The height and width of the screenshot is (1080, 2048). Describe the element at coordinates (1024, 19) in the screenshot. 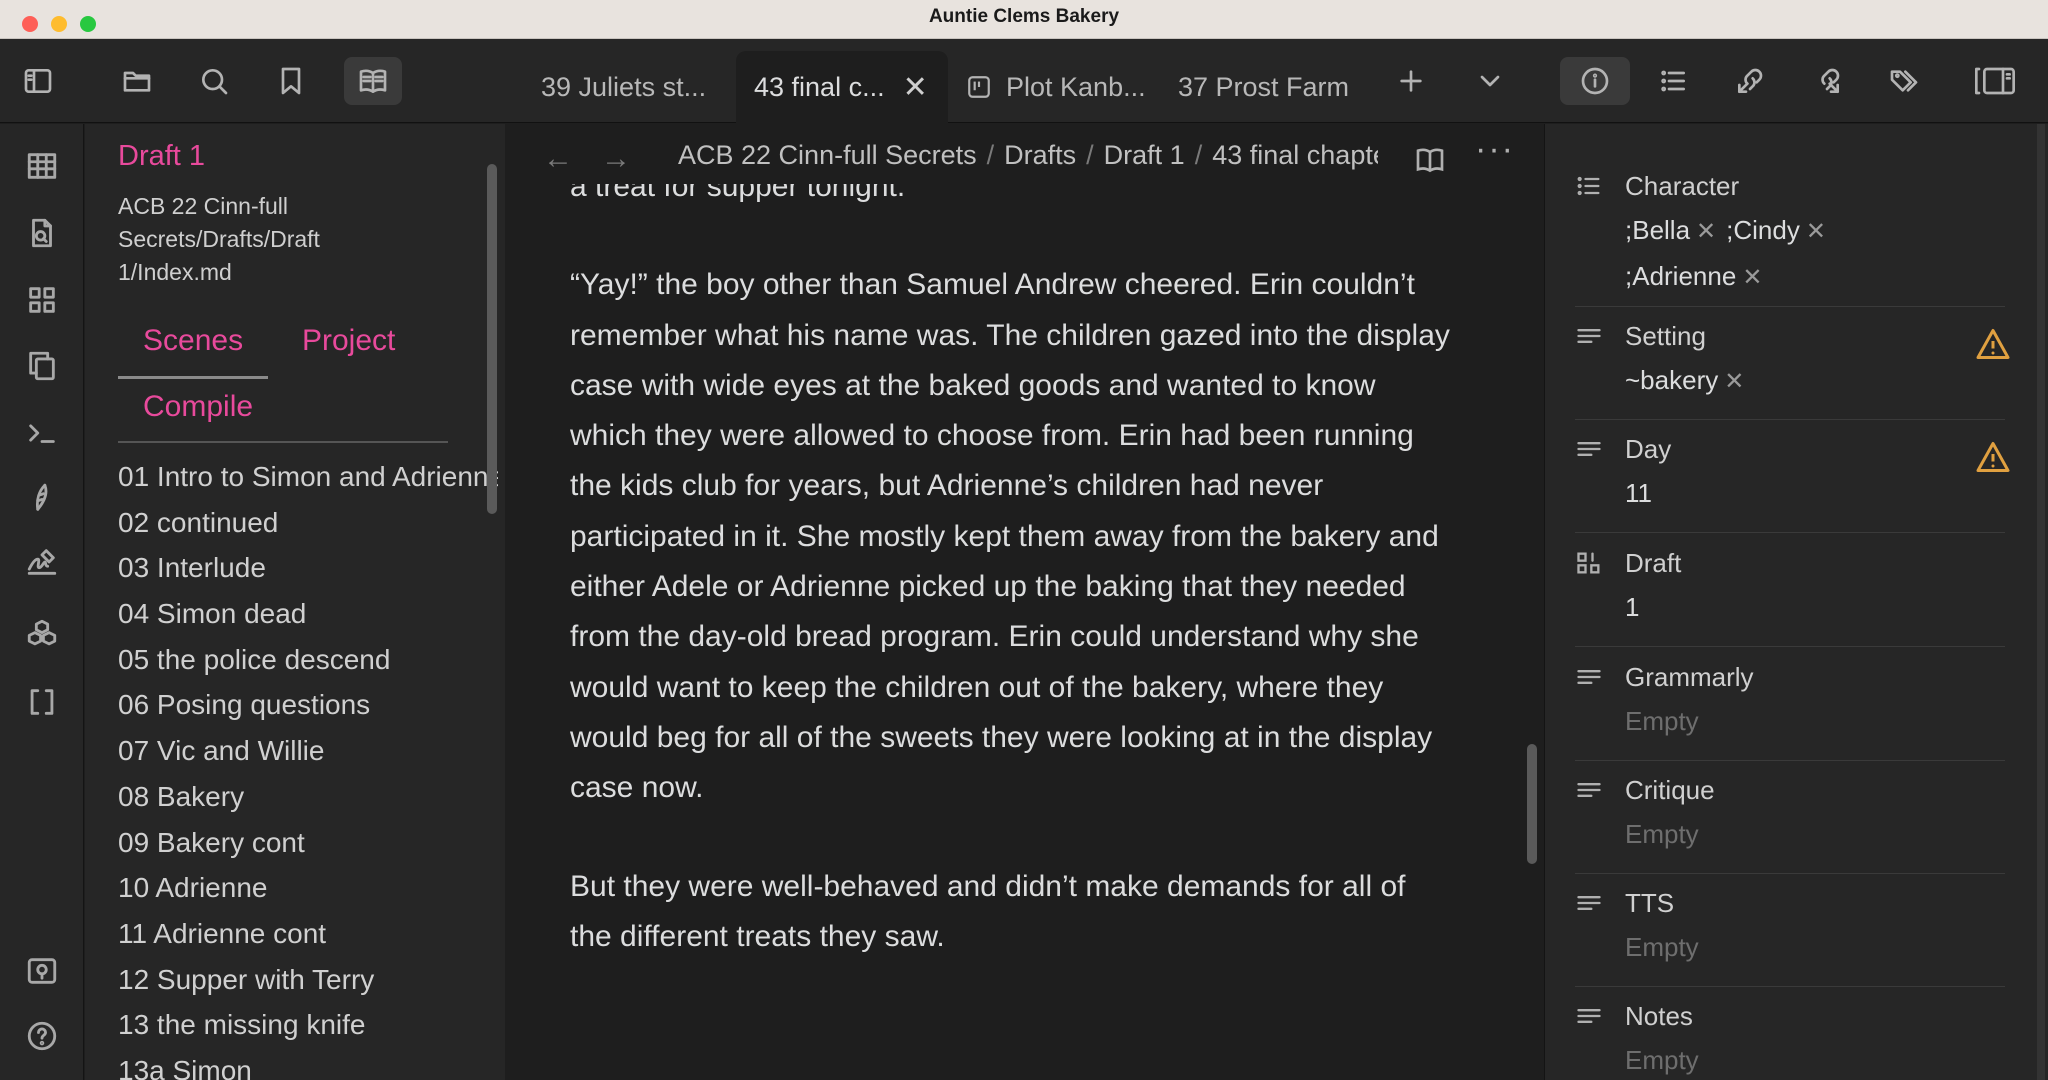

I see `title-bar: Auntie Clems Bakery` at that location.